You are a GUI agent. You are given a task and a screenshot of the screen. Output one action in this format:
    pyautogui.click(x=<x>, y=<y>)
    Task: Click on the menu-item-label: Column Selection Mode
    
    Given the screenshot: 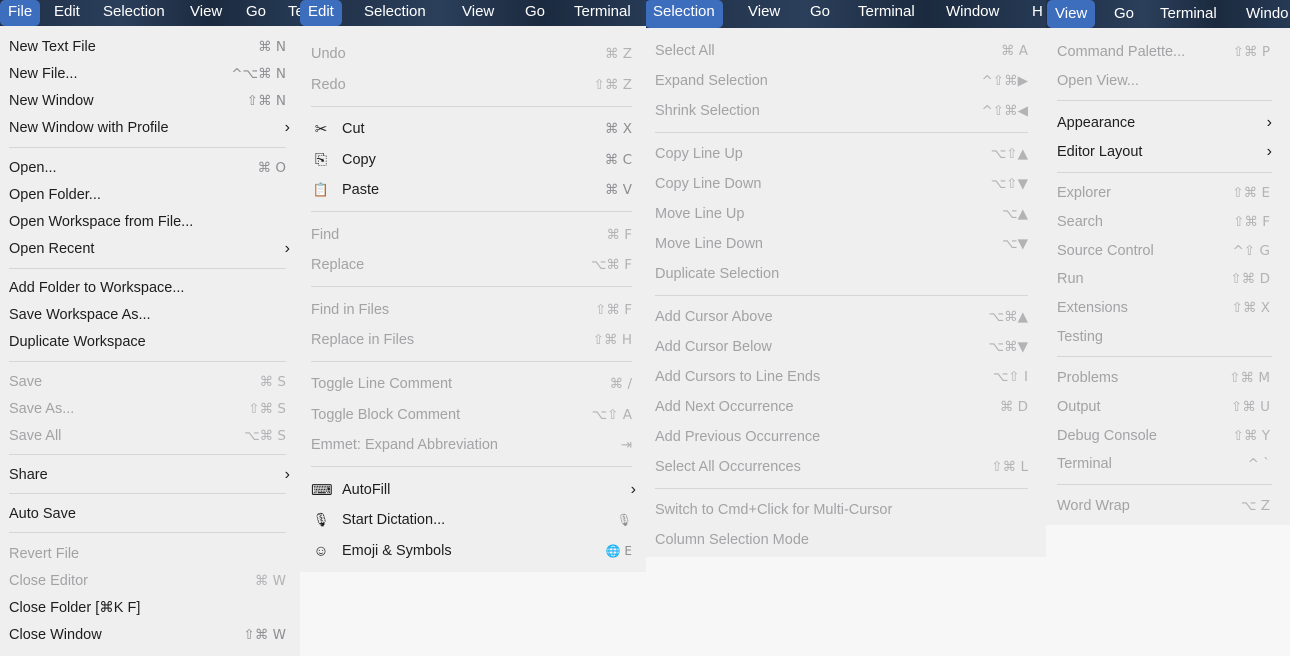 What is the action you would take?
    pyautogui.click(x=732, y=540)
    